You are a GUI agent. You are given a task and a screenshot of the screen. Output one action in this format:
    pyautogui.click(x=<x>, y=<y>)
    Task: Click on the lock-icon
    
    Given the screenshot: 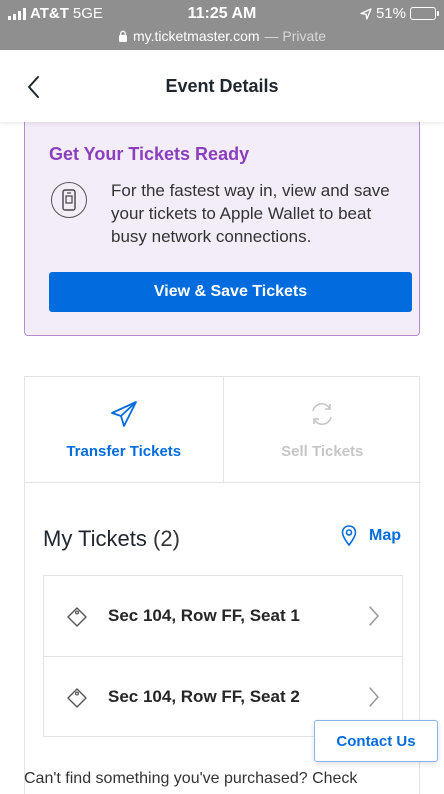 What is the action you would take?
    pyautogui.click(x=122, y=36)
    